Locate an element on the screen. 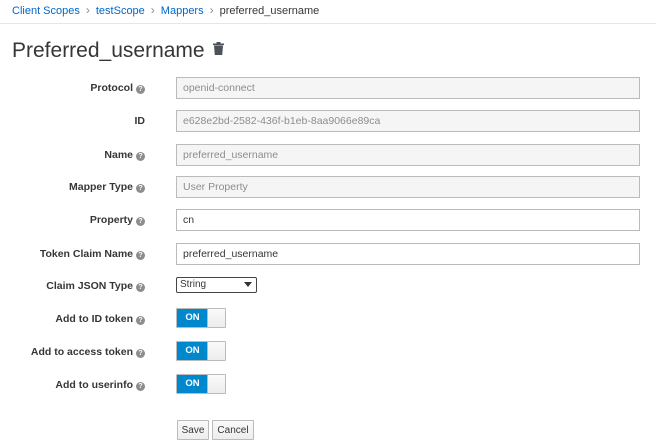  add-to-access-token-row: Add to access token? ON is located at coordinates (328, 352).